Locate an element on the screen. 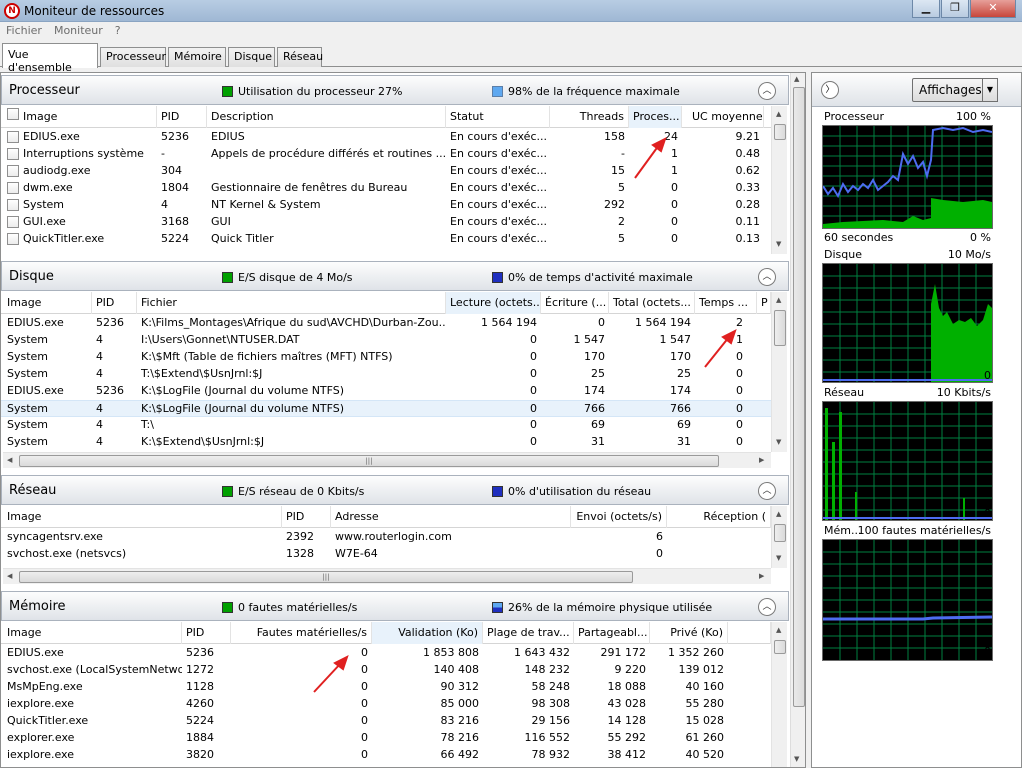 Image resolution: width=1022 pixels, height=768 pixels. main-vertical-scrollbar: ▲ ▼ is located at coordinates (797, 420).